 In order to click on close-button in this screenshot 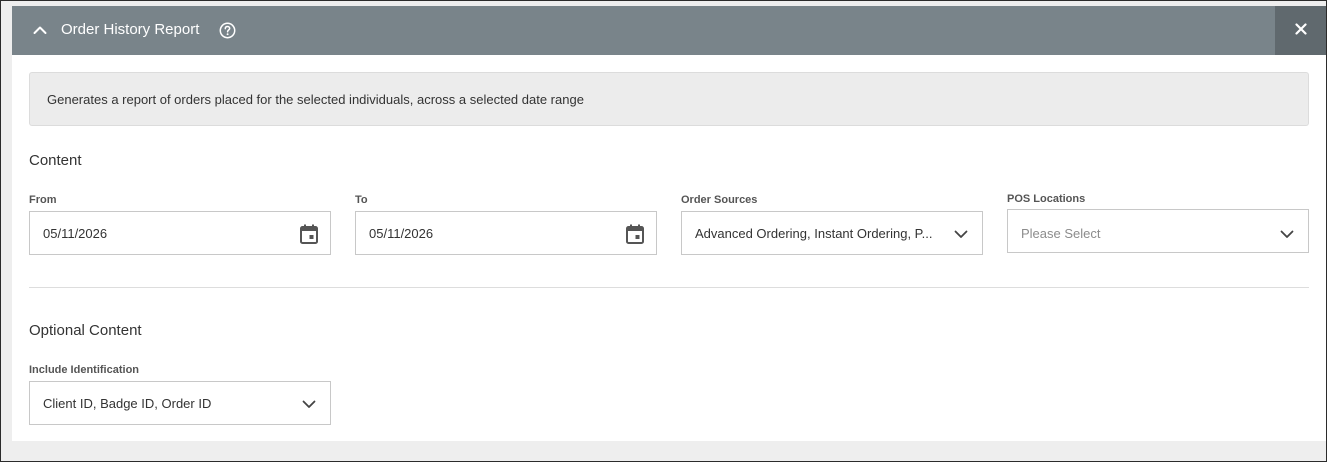, I will do `click(1300, 30)`.